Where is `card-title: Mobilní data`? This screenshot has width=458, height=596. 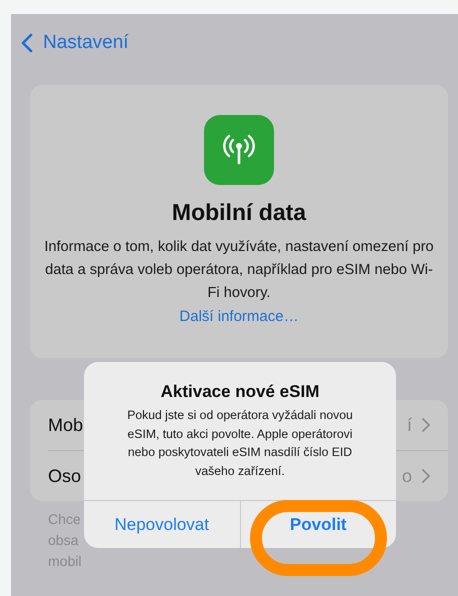
card-title: Mobilní data is located at coordinates (239, 212).